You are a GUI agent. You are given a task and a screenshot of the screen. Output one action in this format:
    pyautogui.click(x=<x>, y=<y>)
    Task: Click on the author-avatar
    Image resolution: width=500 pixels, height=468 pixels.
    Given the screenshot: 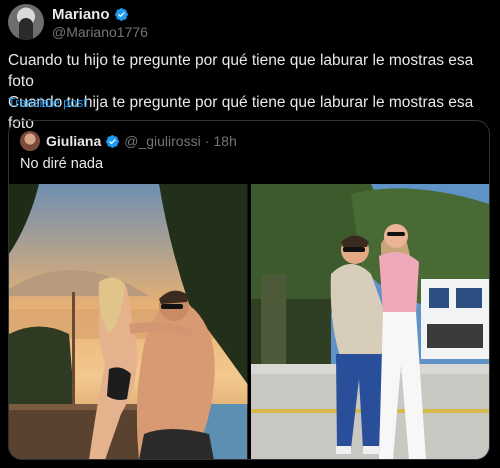 What is the action you would take?
    pyautogui.click(x=26, y=22)
    